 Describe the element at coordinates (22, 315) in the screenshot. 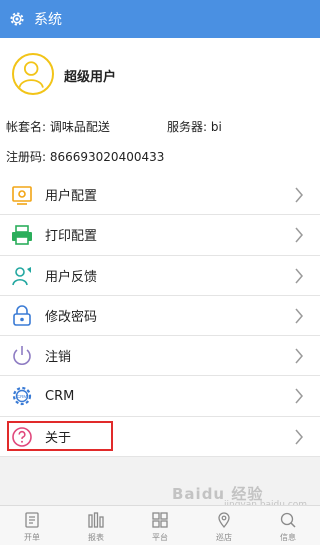

I see `lock-icon` at that location.